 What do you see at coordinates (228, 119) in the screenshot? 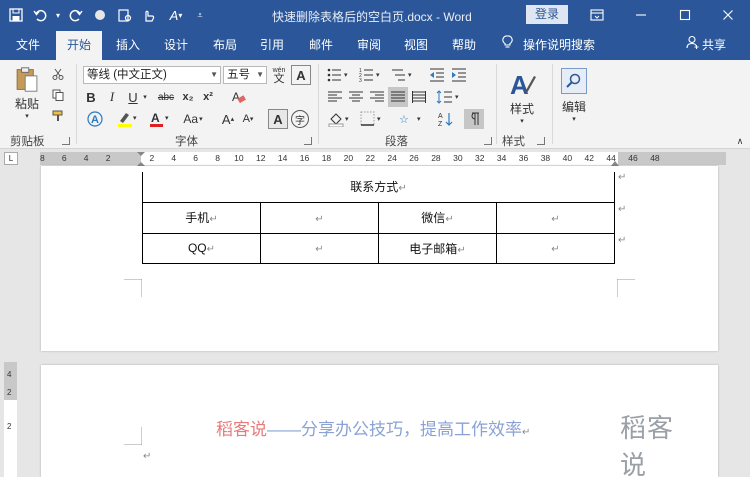
I see `grow-font-button: A ▴` at bounding box center [228, 119].